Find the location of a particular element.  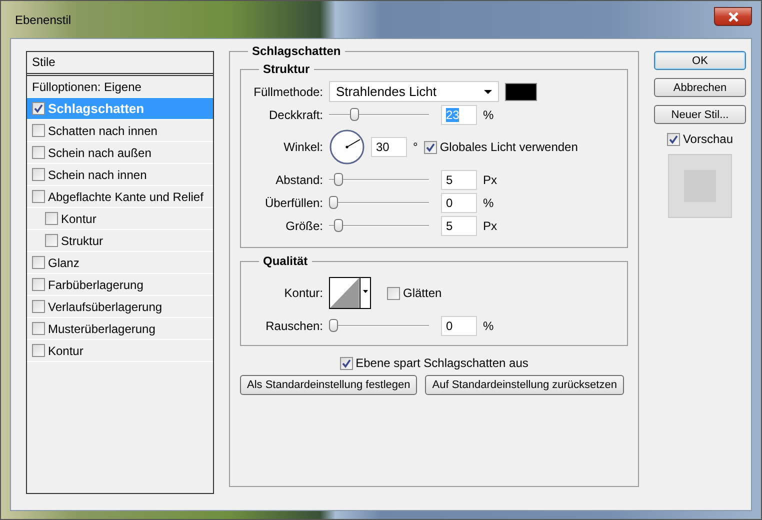

checkbox-label: Ebene spart Schlagschatten aus is located at coordinates (442, 363).